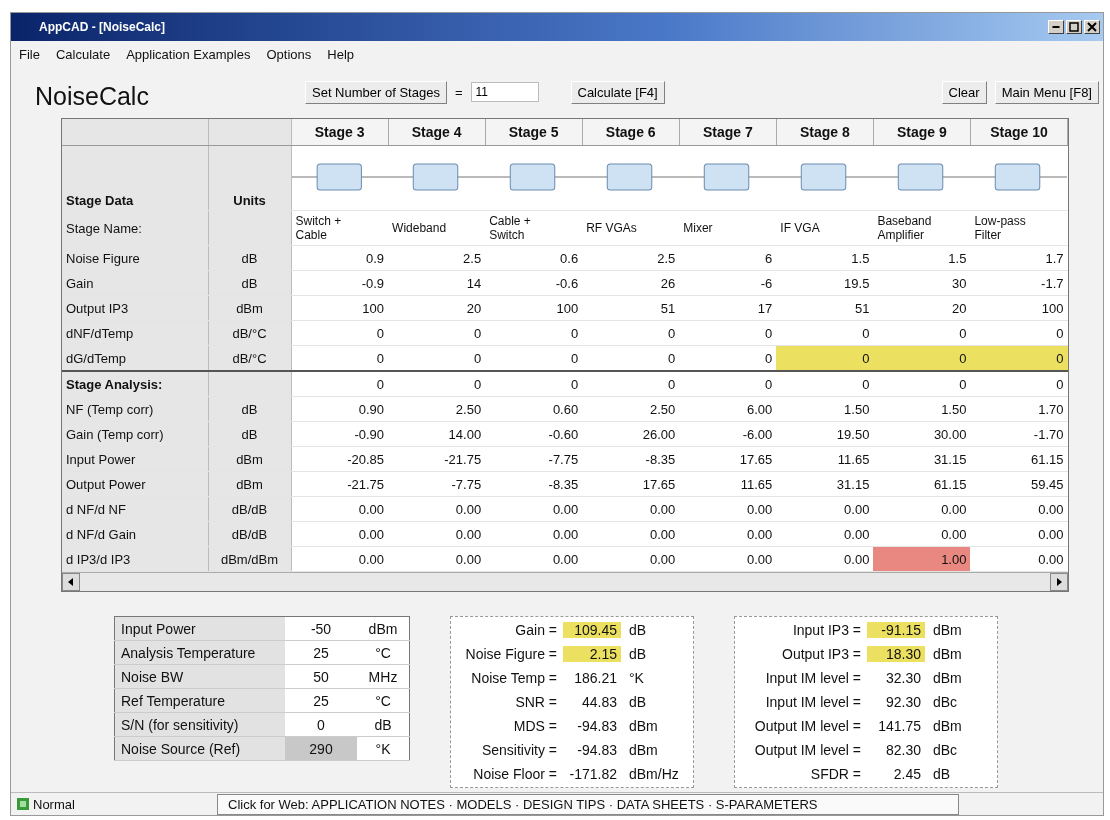  Describe the element at coordinates (71, 582) in the screenshot. I see `scroll-left-button` at that location.